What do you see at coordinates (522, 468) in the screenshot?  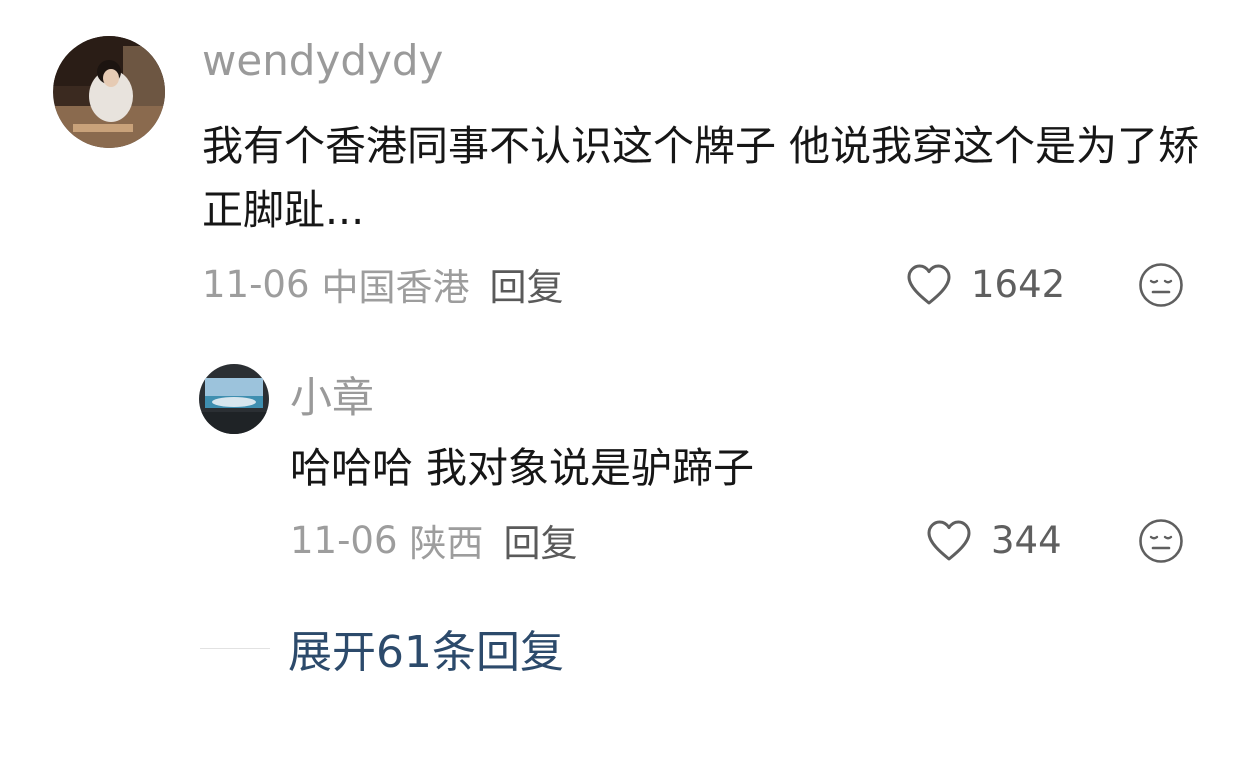 I see `comment-content: 哈哈哈 我对象说是驴蹄子` at bounding box center [522, 468].